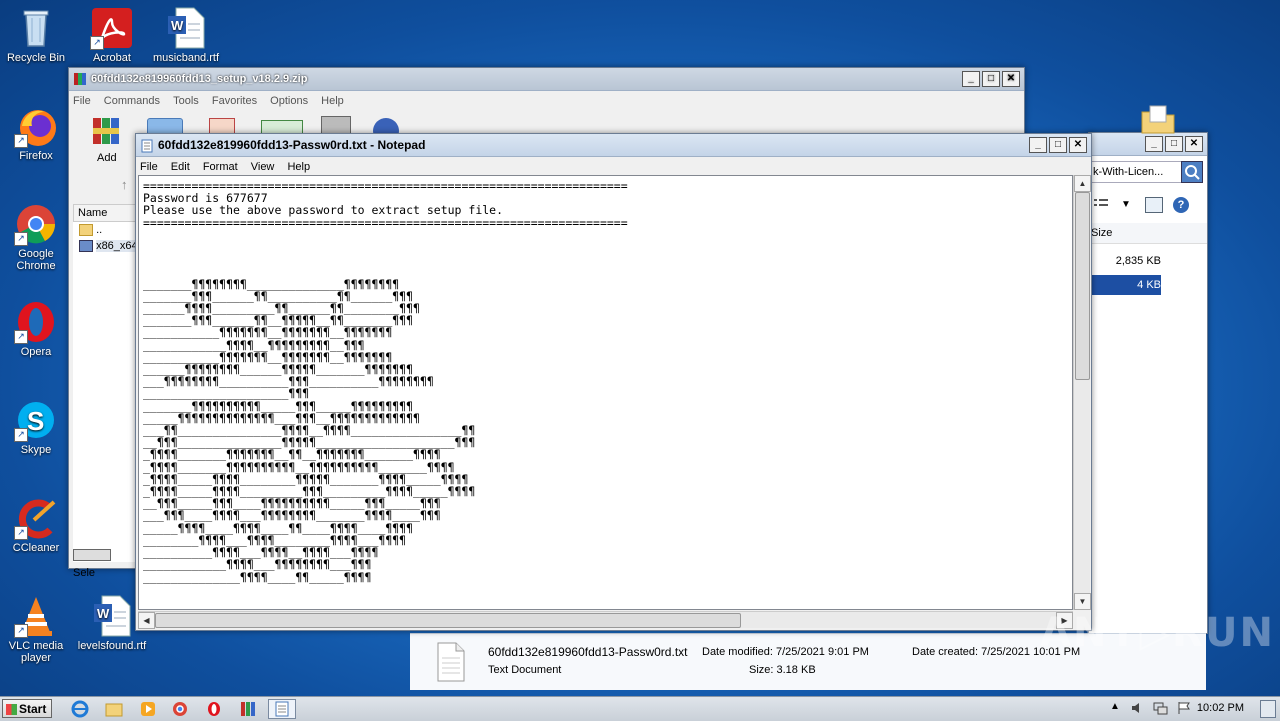 The width and height of the screenshot is (1280, 721). What do you see at coordinates (186, 58) in the screenshot?
I see `desktop-icon-label: musicband.rtf` at bounding box center [186, 58].